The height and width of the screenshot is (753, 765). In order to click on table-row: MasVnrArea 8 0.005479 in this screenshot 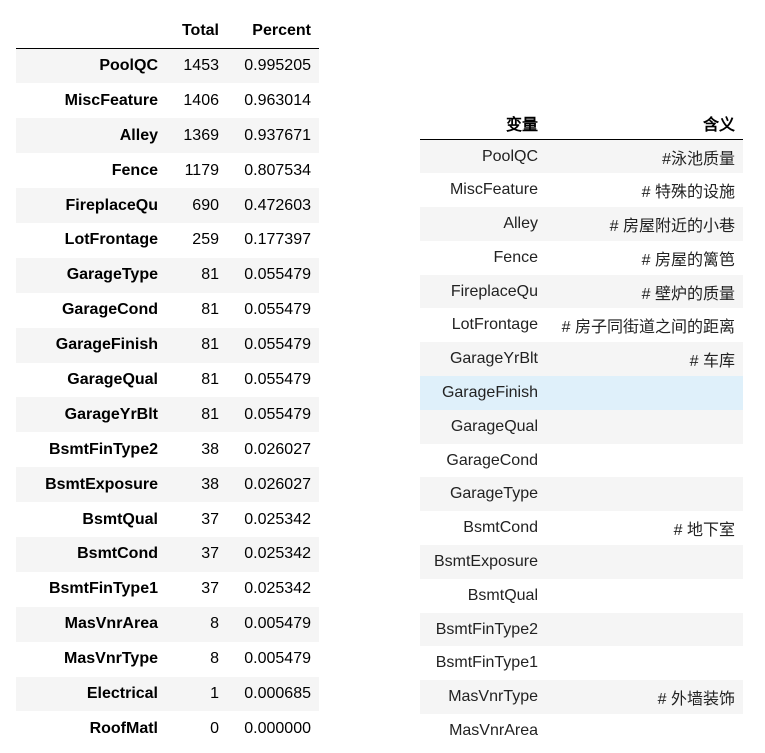, I will do `click(167, 624)`.